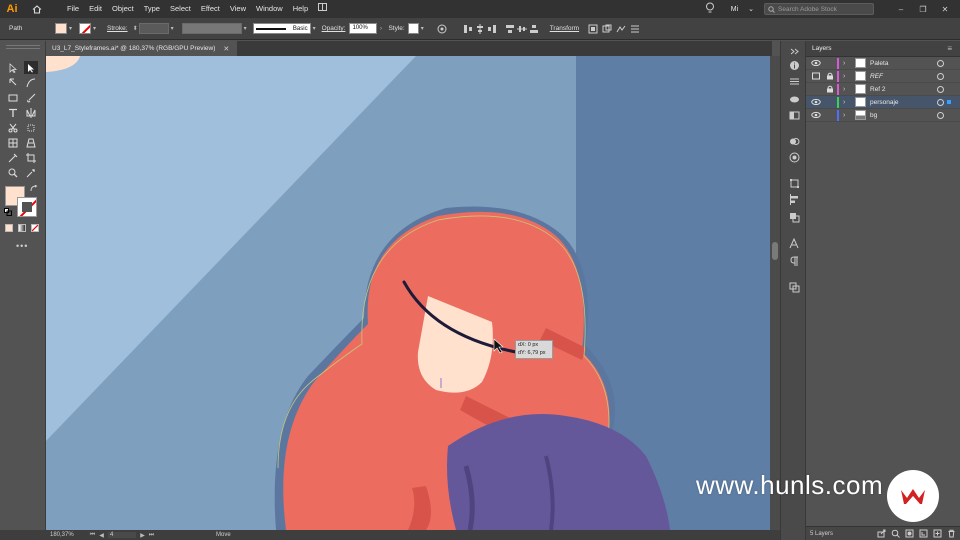 The image size is (960, 540). What do you see at coordinates (794, 243) in the screenshot?
I see `character-icon` at bounding box center [794, 243].